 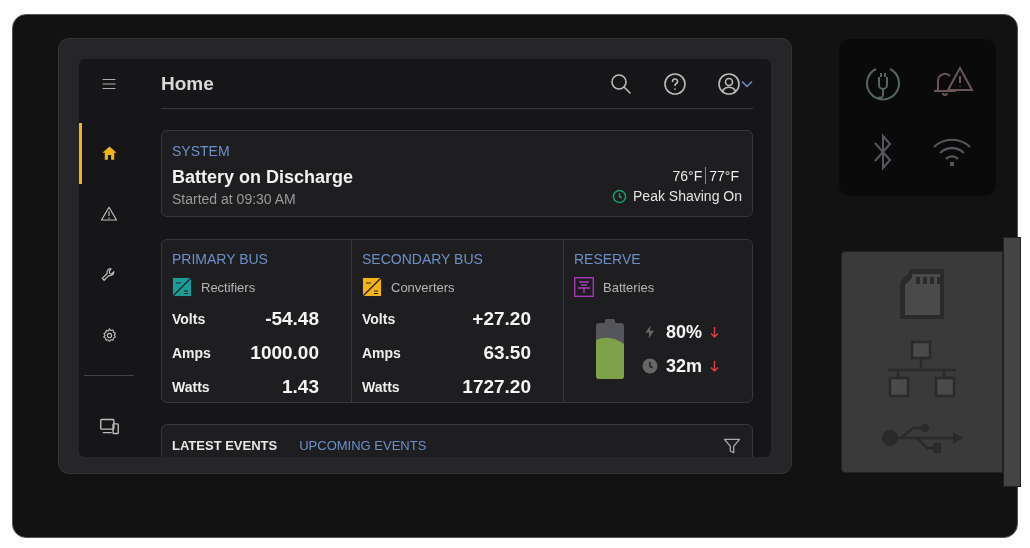 I want to click on mode-status: Peak Shaving On, so click(x=687, y=196).